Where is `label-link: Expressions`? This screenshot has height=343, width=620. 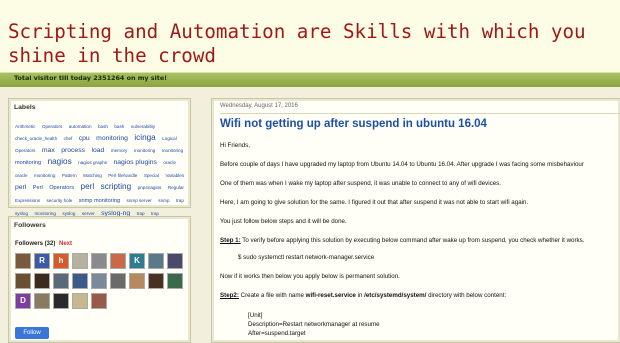 label-link: Expressions is located at coordinates (27, 200).